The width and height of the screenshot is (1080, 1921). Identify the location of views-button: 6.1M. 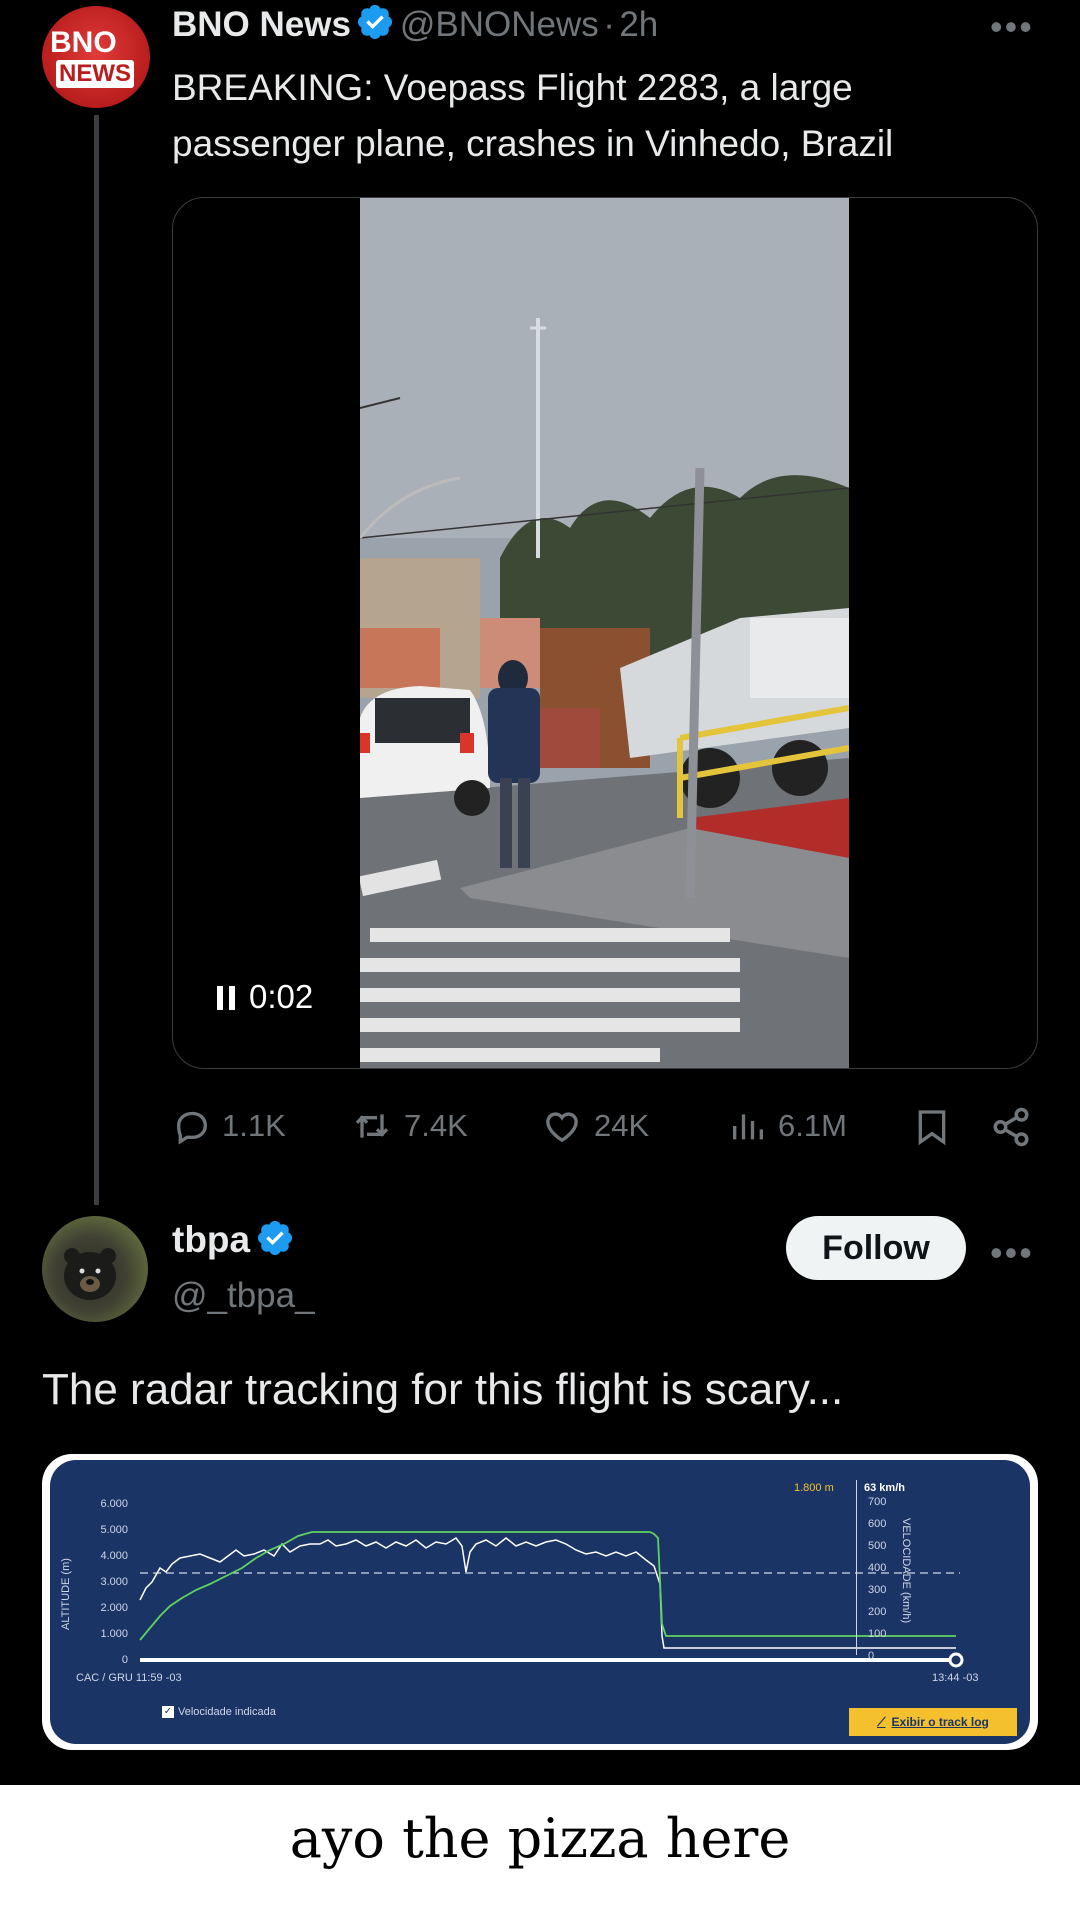
(787, 1126).